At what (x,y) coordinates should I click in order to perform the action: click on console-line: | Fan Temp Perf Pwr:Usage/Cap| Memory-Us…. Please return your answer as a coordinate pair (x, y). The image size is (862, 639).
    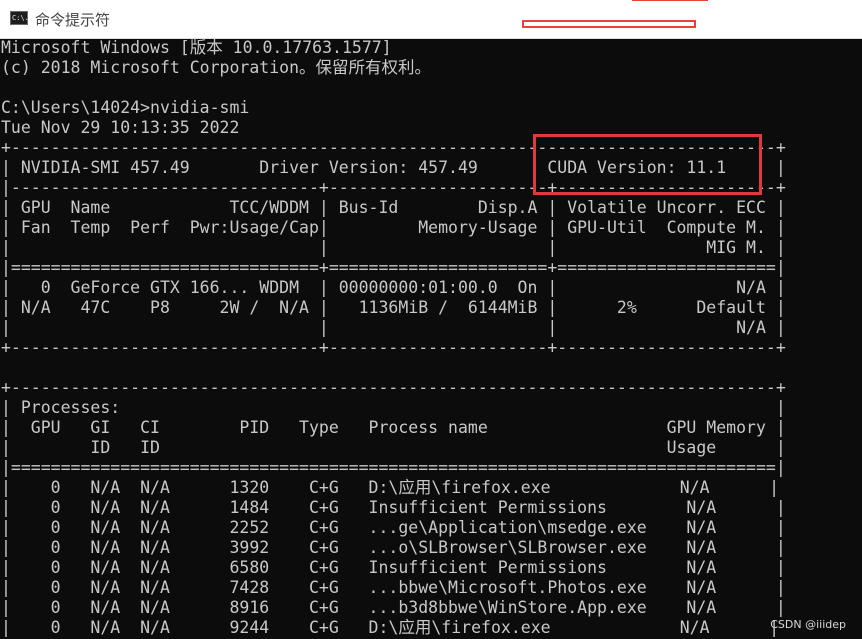
    Looking at the image, I should click on (393, 227).